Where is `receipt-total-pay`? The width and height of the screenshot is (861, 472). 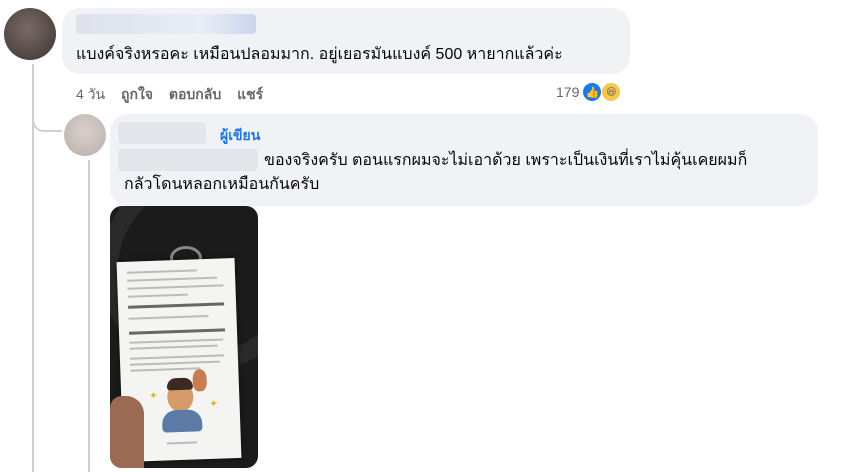
receipt-total-pay is located at coordinates (177, 331).